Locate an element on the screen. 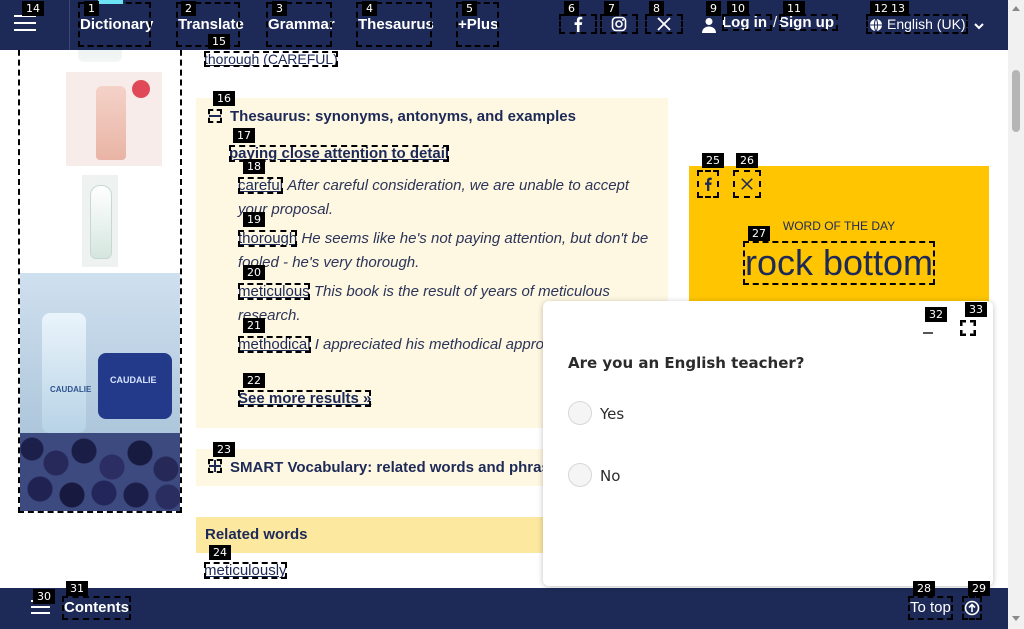 This screenshot has height=629, width=1024. element-badge: 11 is located at coordinates (794, 8).